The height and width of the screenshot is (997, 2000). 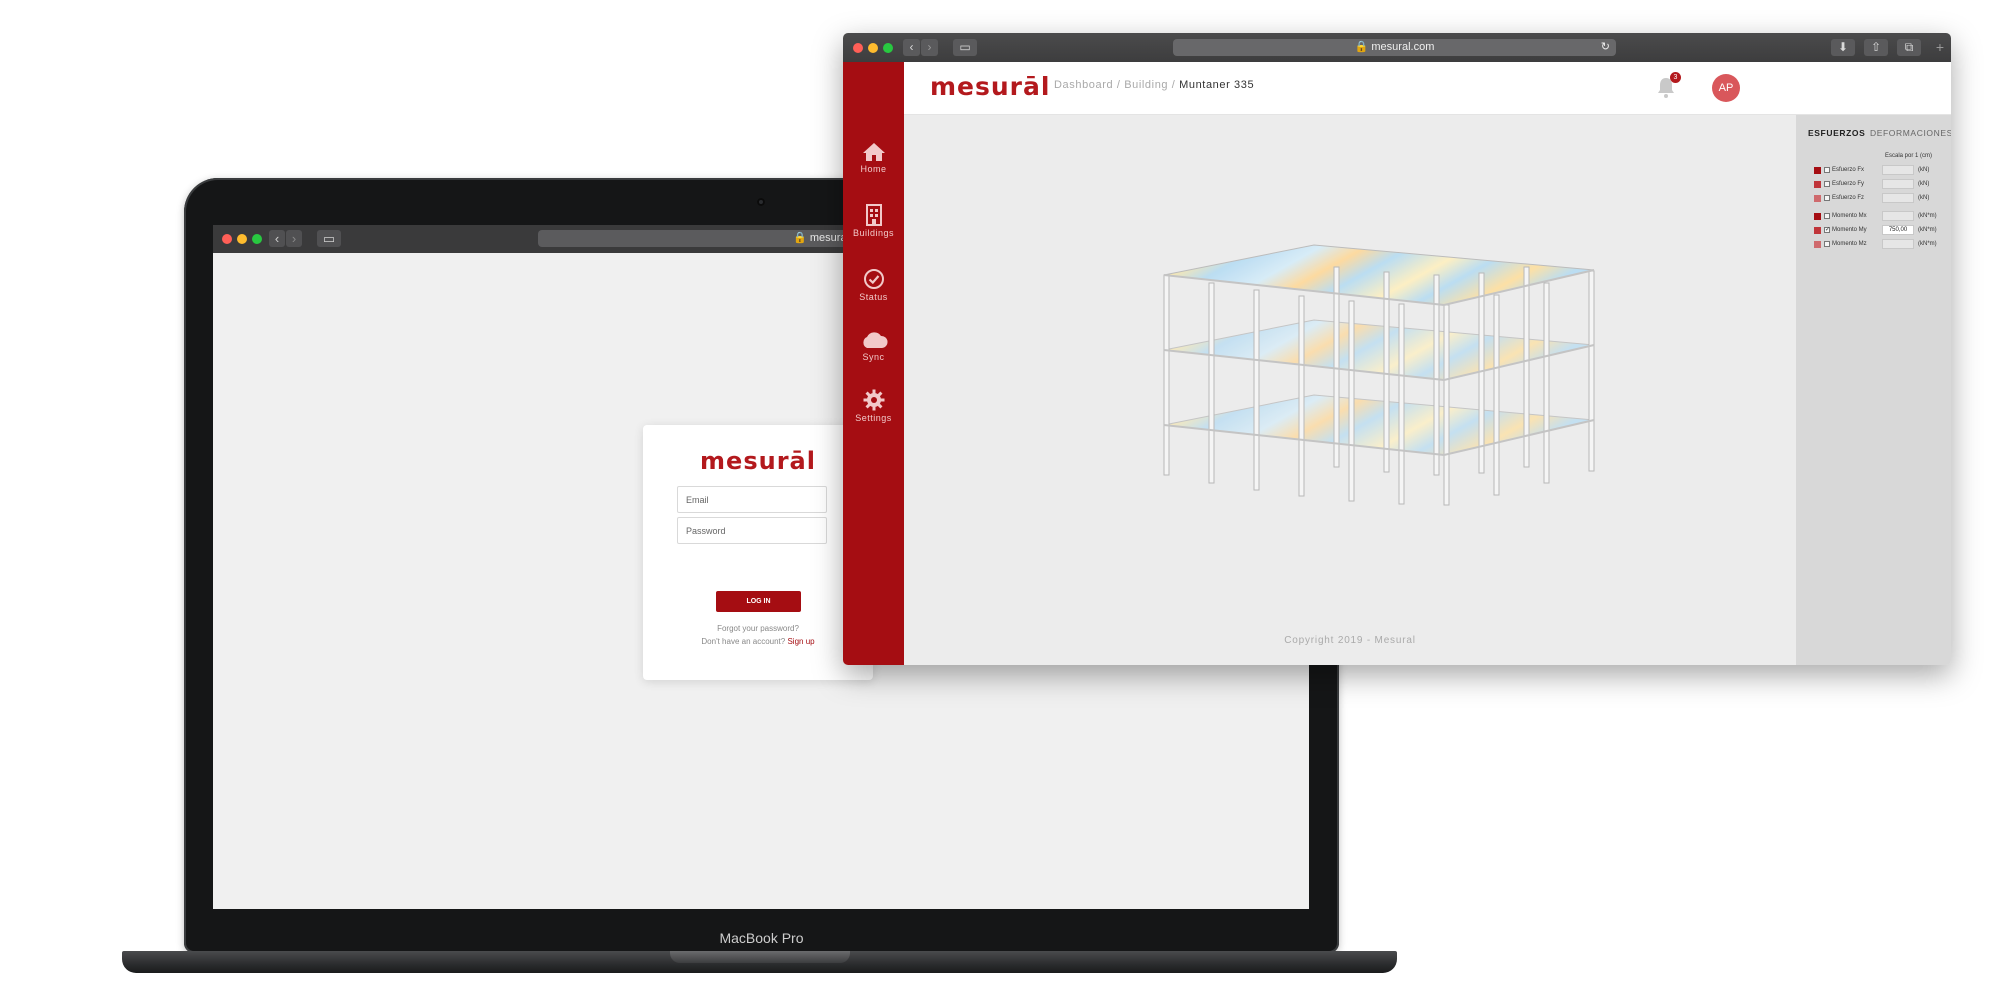 I want to click on sidebar-item-status: Status, so click(x=873, y=285).